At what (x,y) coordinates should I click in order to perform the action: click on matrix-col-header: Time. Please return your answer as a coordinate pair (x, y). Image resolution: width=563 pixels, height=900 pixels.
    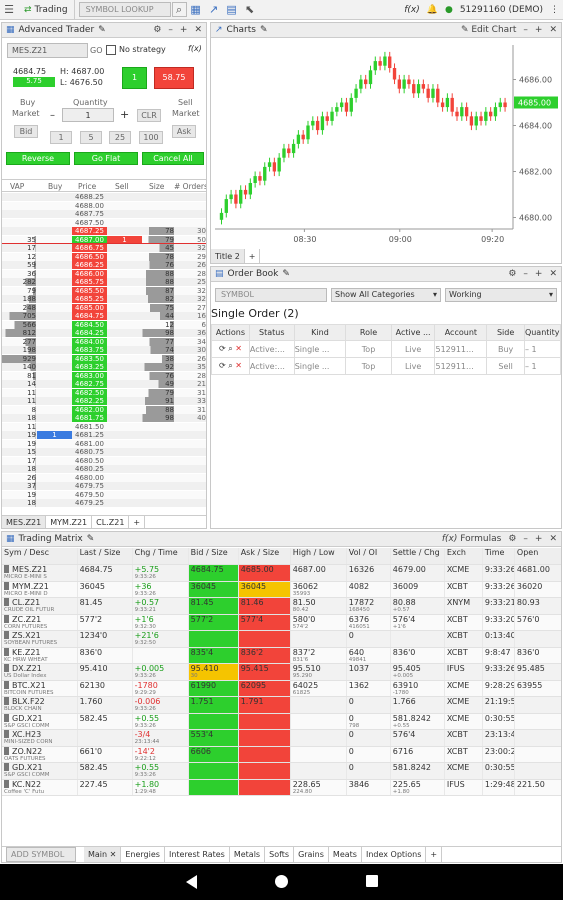
    Looking at the image, I should click on (498, 556).